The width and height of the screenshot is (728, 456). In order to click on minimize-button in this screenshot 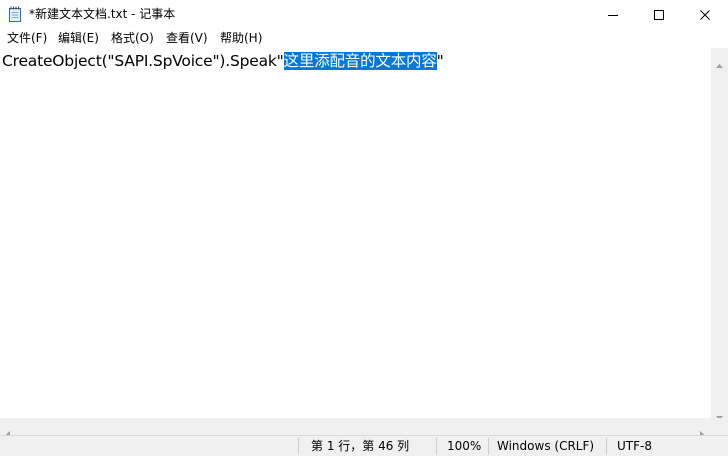, I will do `click(613, 14)`.